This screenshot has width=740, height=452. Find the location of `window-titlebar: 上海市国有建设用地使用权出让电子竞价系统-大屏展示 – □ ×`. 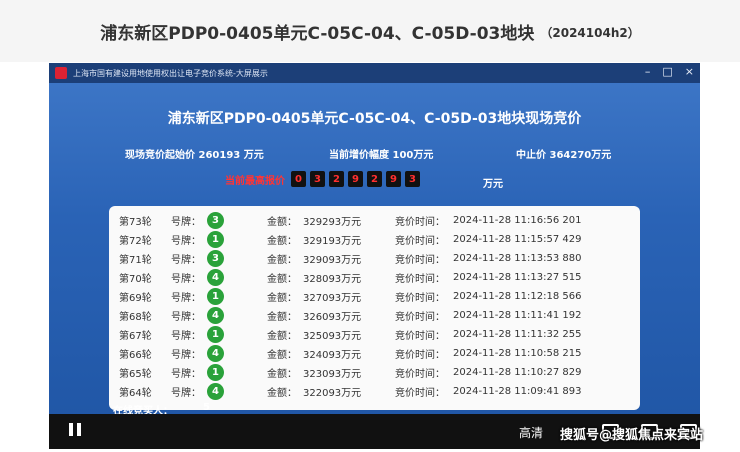

window-titlebar: 上海市国有建设用地使用权出让电子竞价系统-大屏展示 – □ × is located at coordinates (374, 73).